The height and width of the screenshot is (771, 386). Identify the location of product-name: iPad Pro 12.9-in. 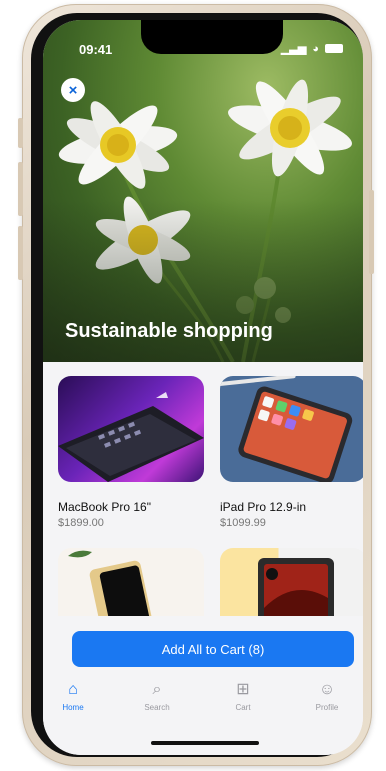
(263, 507).